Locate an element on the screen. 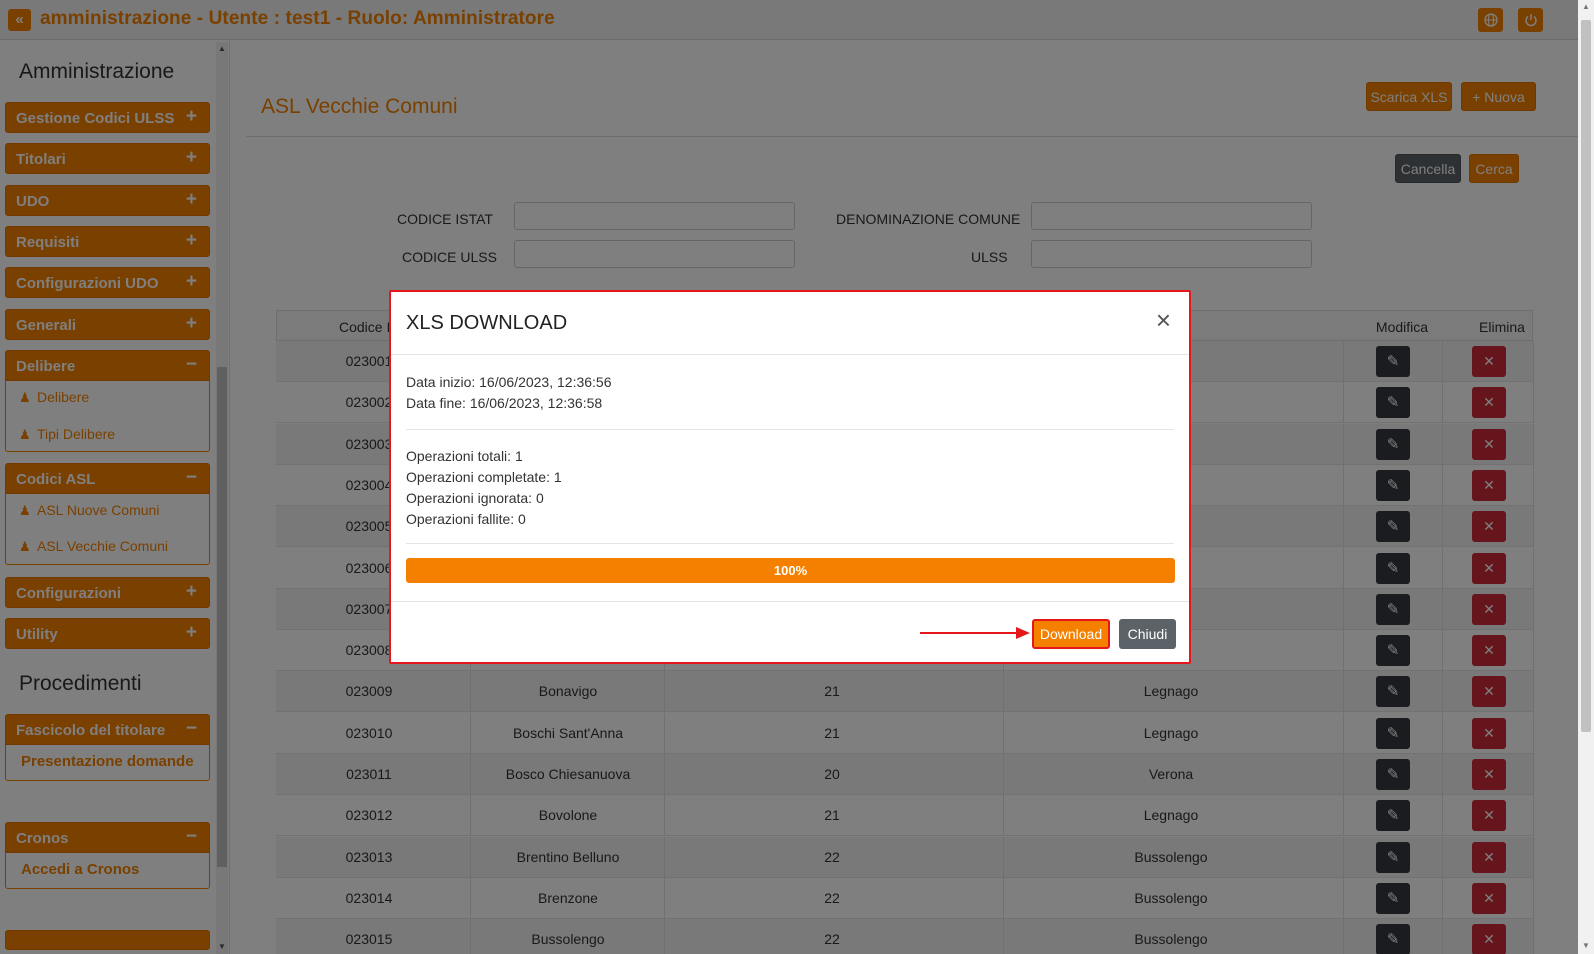 The image size is (1594, 954). scroll-up-icon: ▲ is located at coordinates (1586, 6).